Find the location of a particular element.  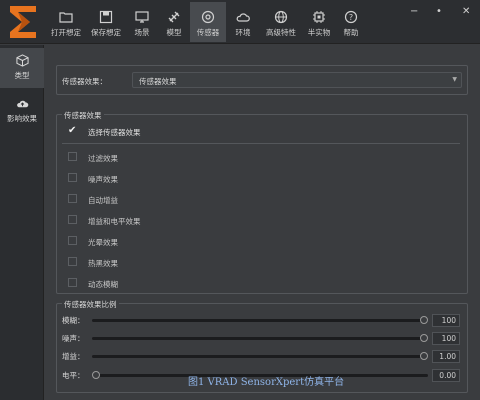

toolbar-model-button: 模型 is located at coordinates (174, 22).